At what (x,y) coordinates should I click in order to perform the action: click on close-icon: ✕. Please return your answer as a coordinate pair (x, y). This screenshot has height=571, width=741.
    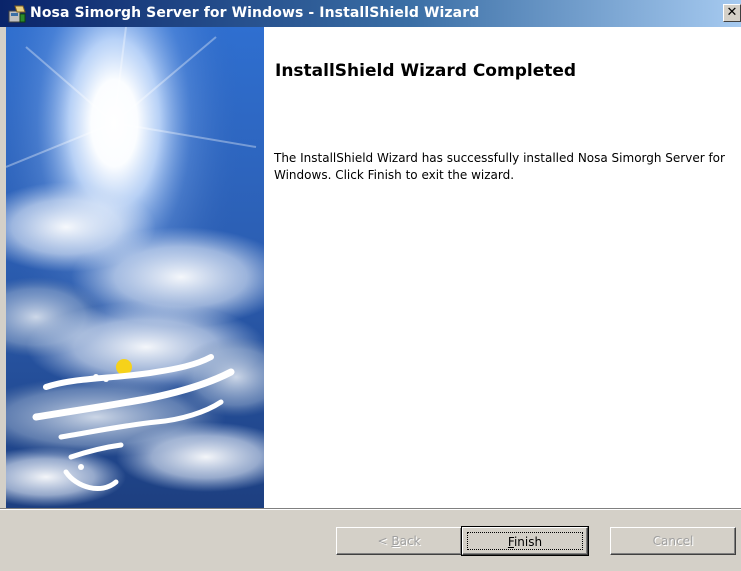
    Looking at the image, I should click on (732, 12).